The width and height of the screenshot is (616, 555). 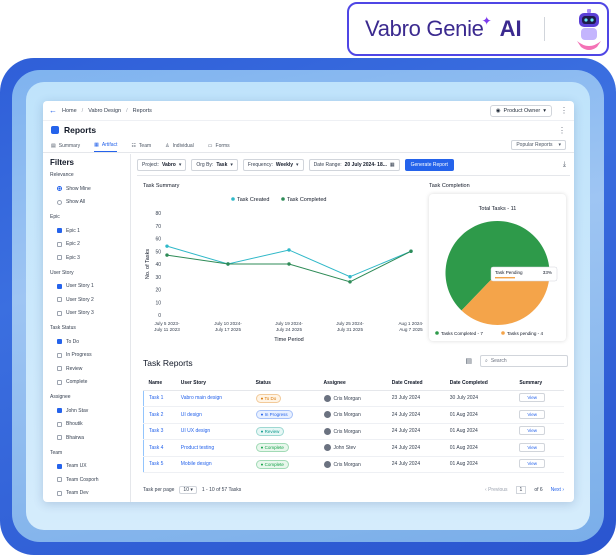 I want to click on user-story-link: Vabro main design, so click(x=213, y=398).